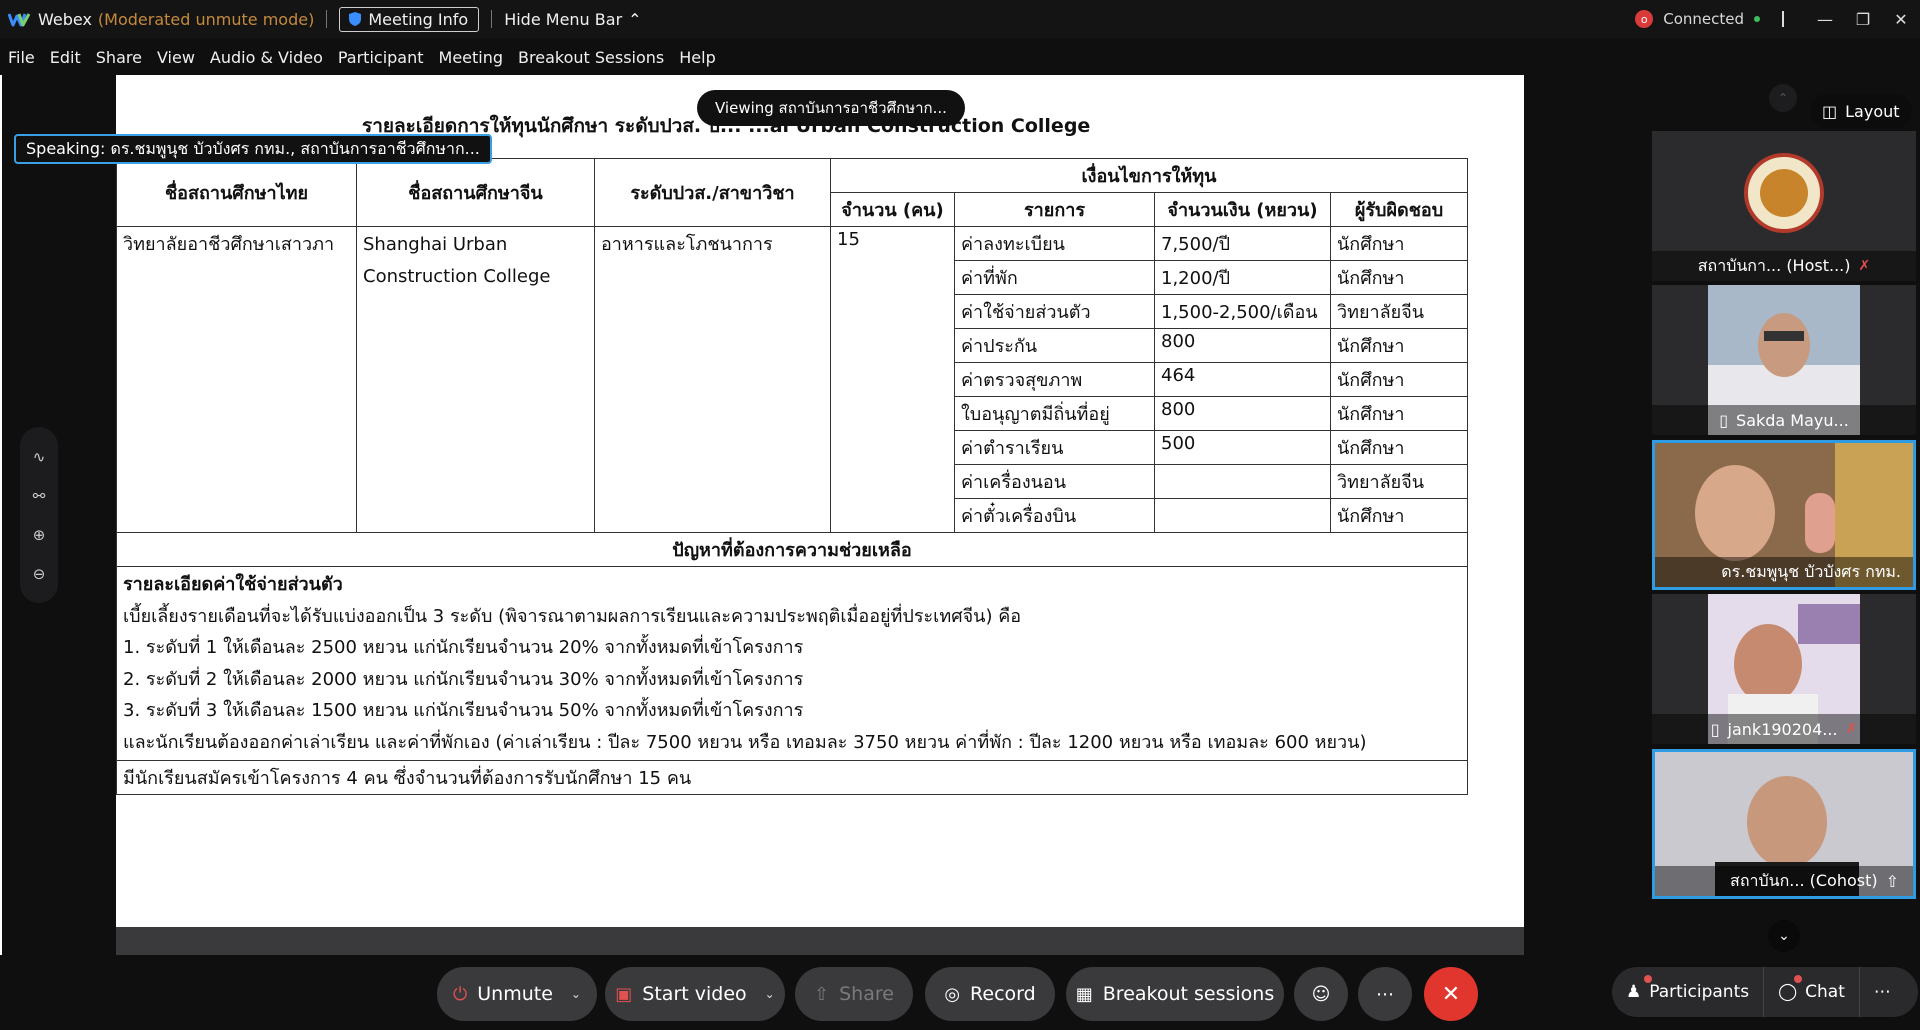 The image size is (1920, 1030). Describe the element at coordinates (892, 379) in the screenshot. I see `cell-count: 15` at that location.